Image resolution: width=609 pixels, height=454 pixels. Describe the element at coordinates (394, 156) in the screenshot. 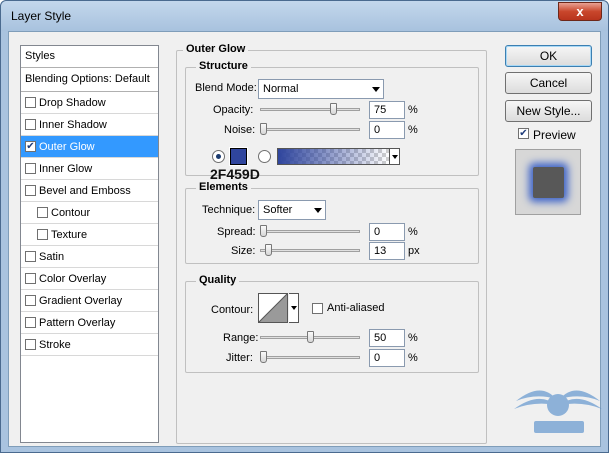

I see `gradient-dropdown-arrow` at that location.